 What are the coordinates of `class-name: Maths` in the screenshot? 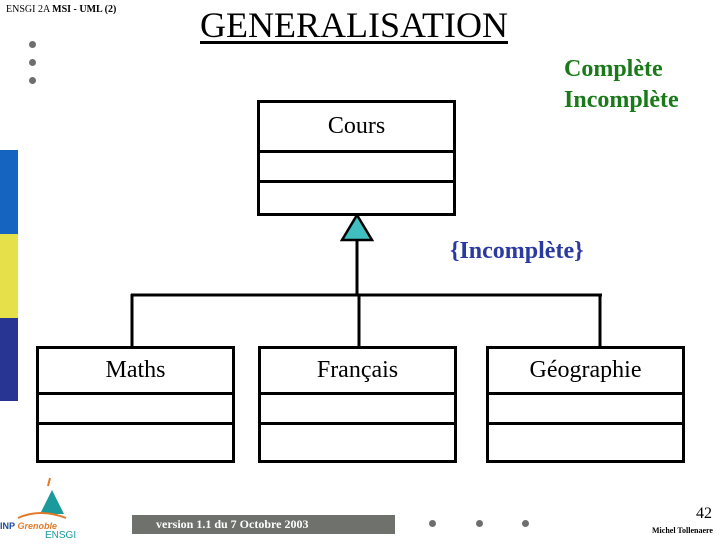 It's located at (135, 372).